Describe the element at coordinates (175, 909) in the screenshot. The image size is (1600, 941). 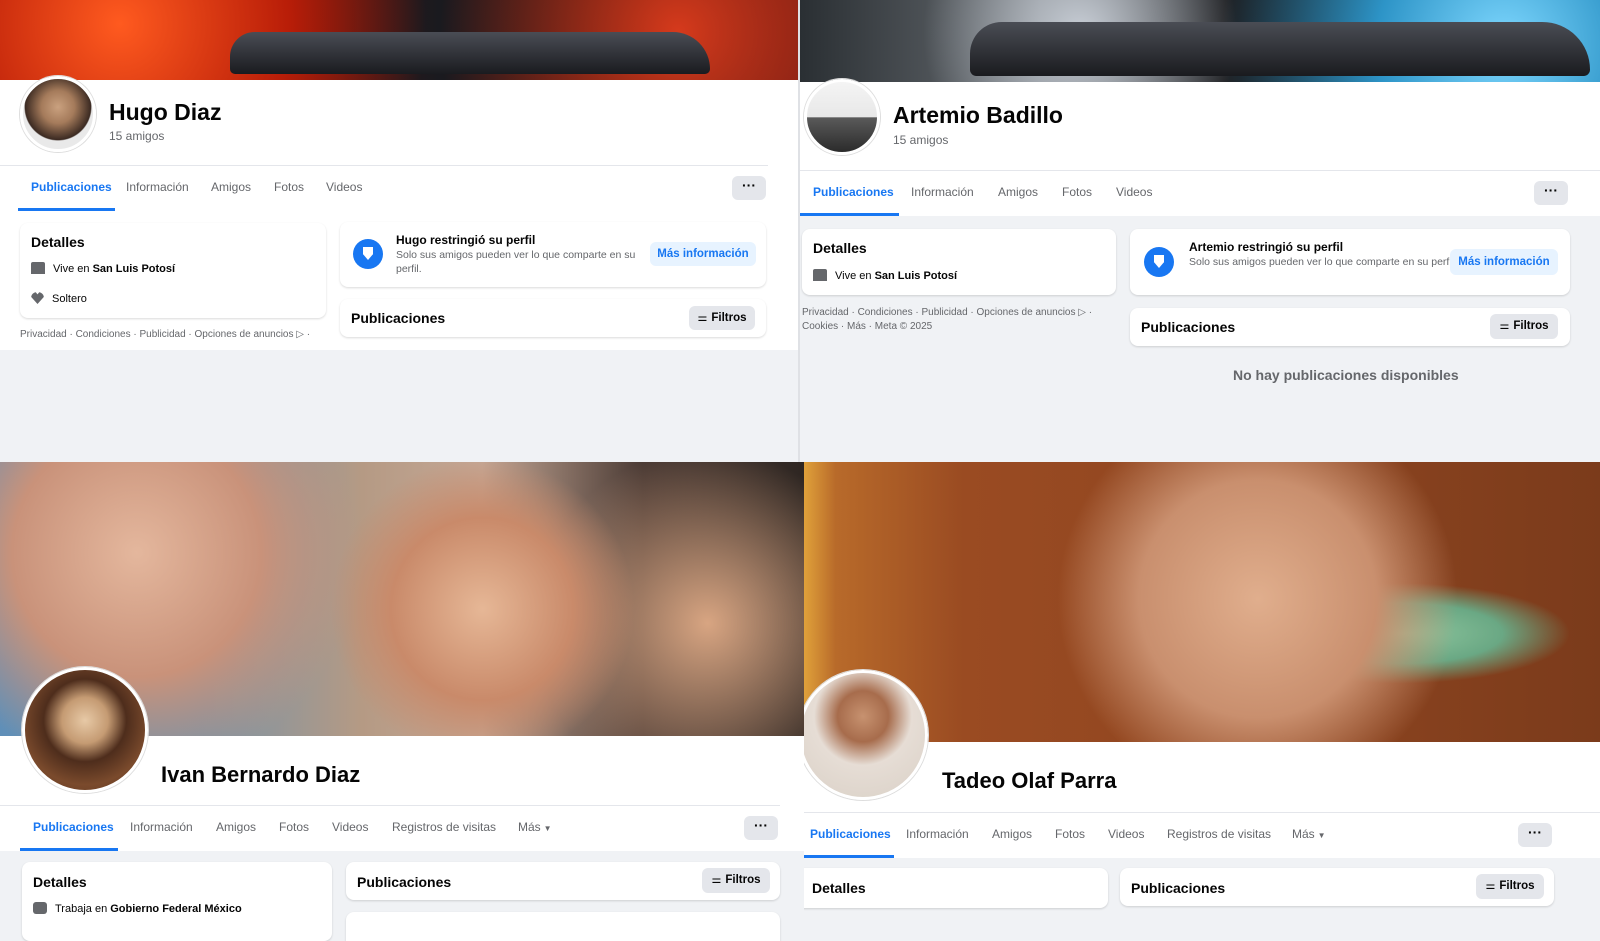
I see `work-place: Gobierno Federal México` at that location.